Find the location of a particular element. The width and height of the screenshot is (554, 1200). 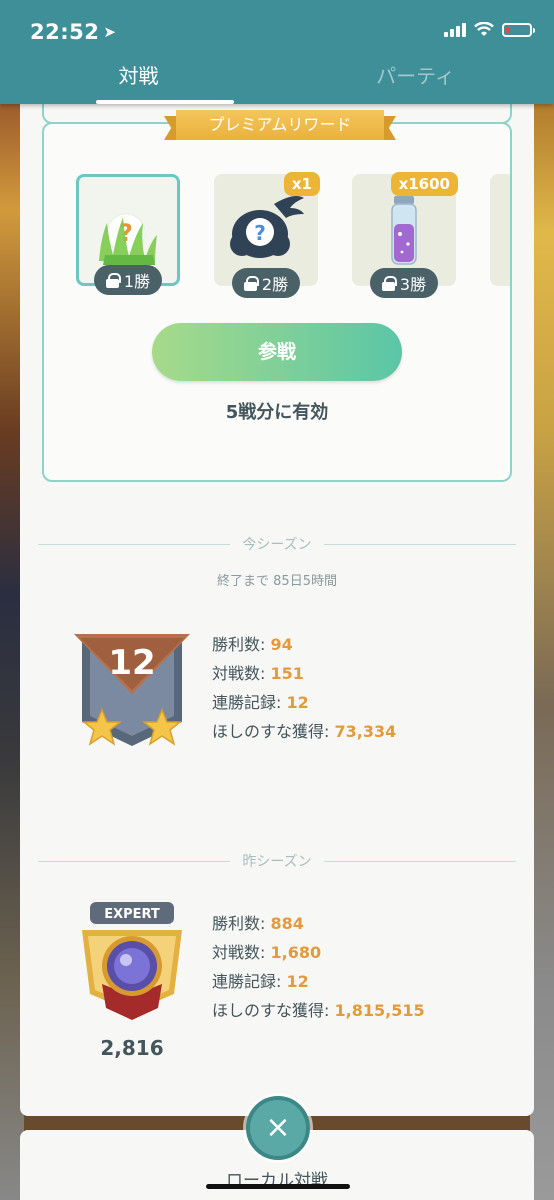

close-icon: × is located at coordinates (278, 1127).